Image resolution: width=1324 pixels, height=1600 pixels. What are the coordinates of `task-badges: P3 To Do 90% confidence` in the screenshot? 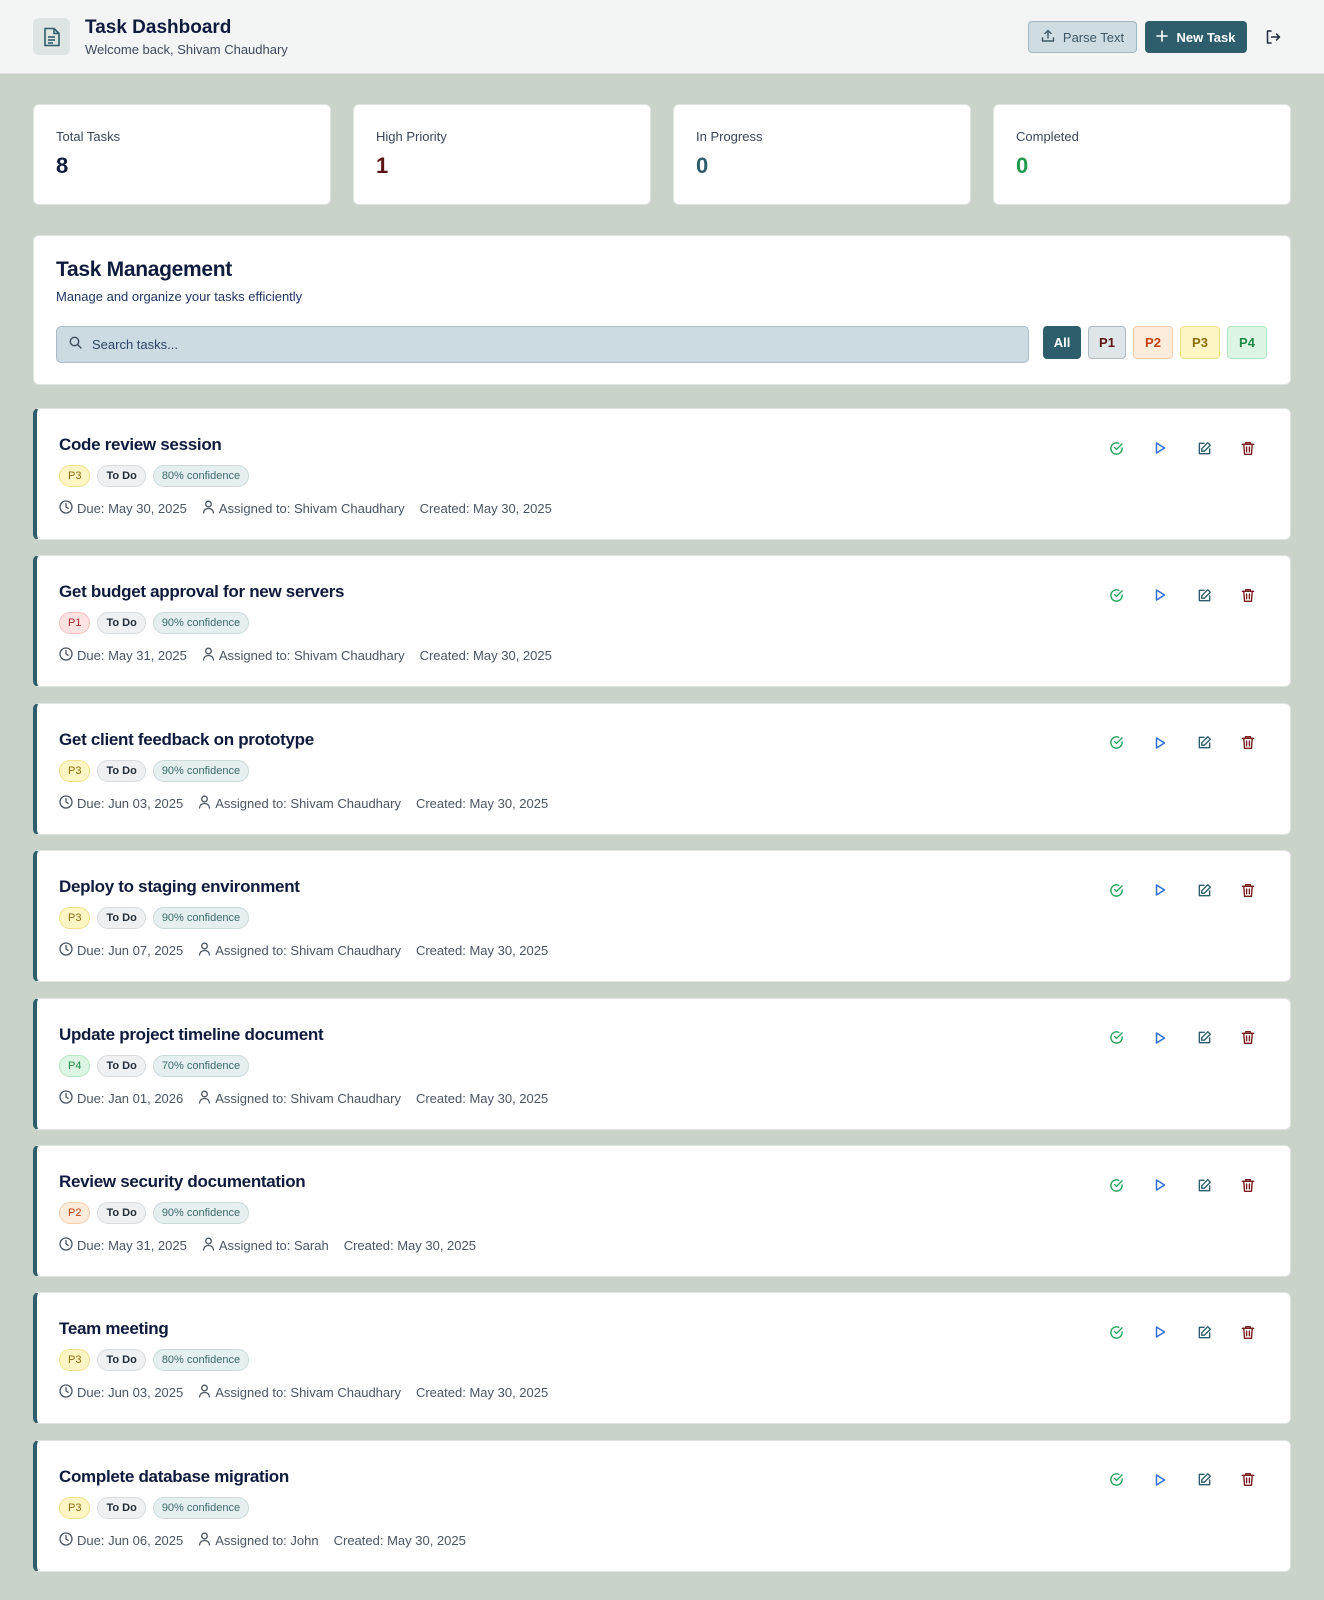 It's located at (154, 918).